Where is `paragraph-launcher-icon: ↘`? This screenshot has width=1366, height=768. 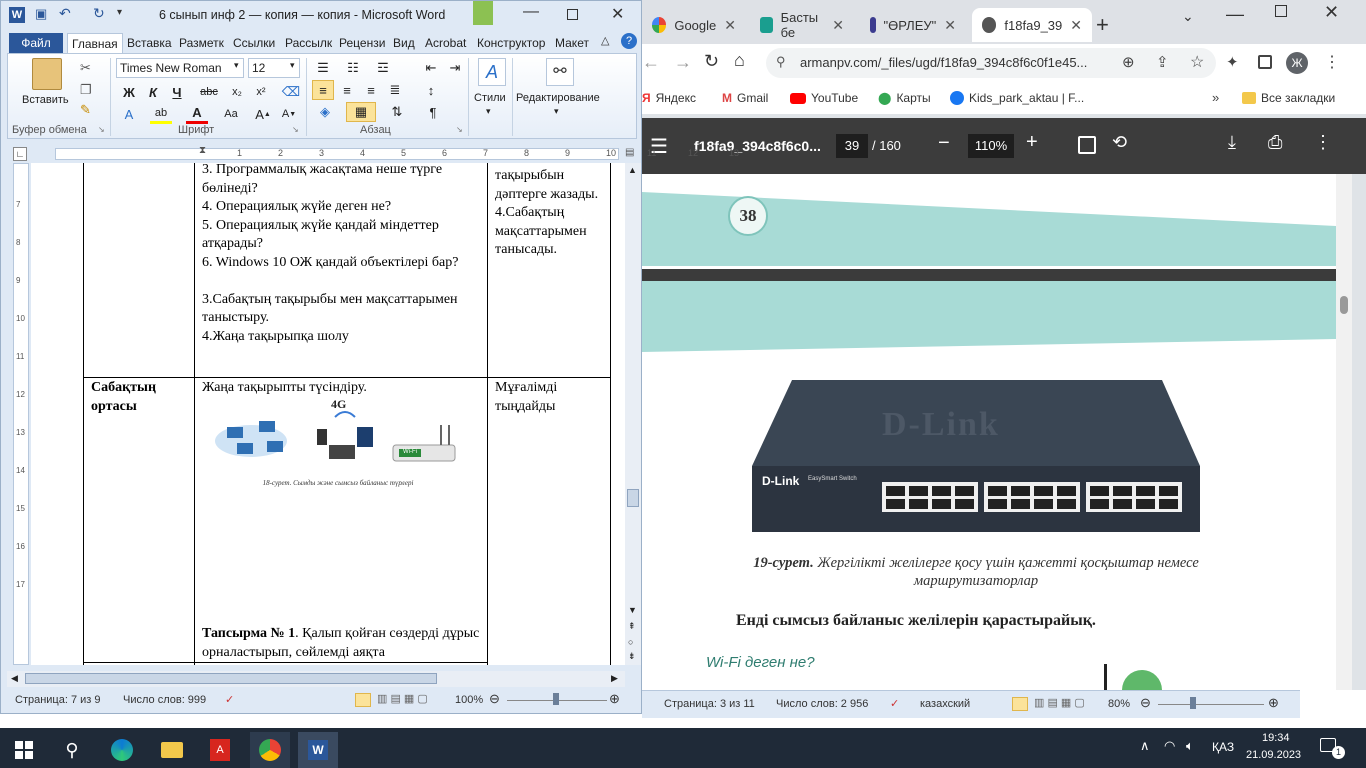
paragraph-launcher-icon: ↘ is located at coordinates (459, 129).